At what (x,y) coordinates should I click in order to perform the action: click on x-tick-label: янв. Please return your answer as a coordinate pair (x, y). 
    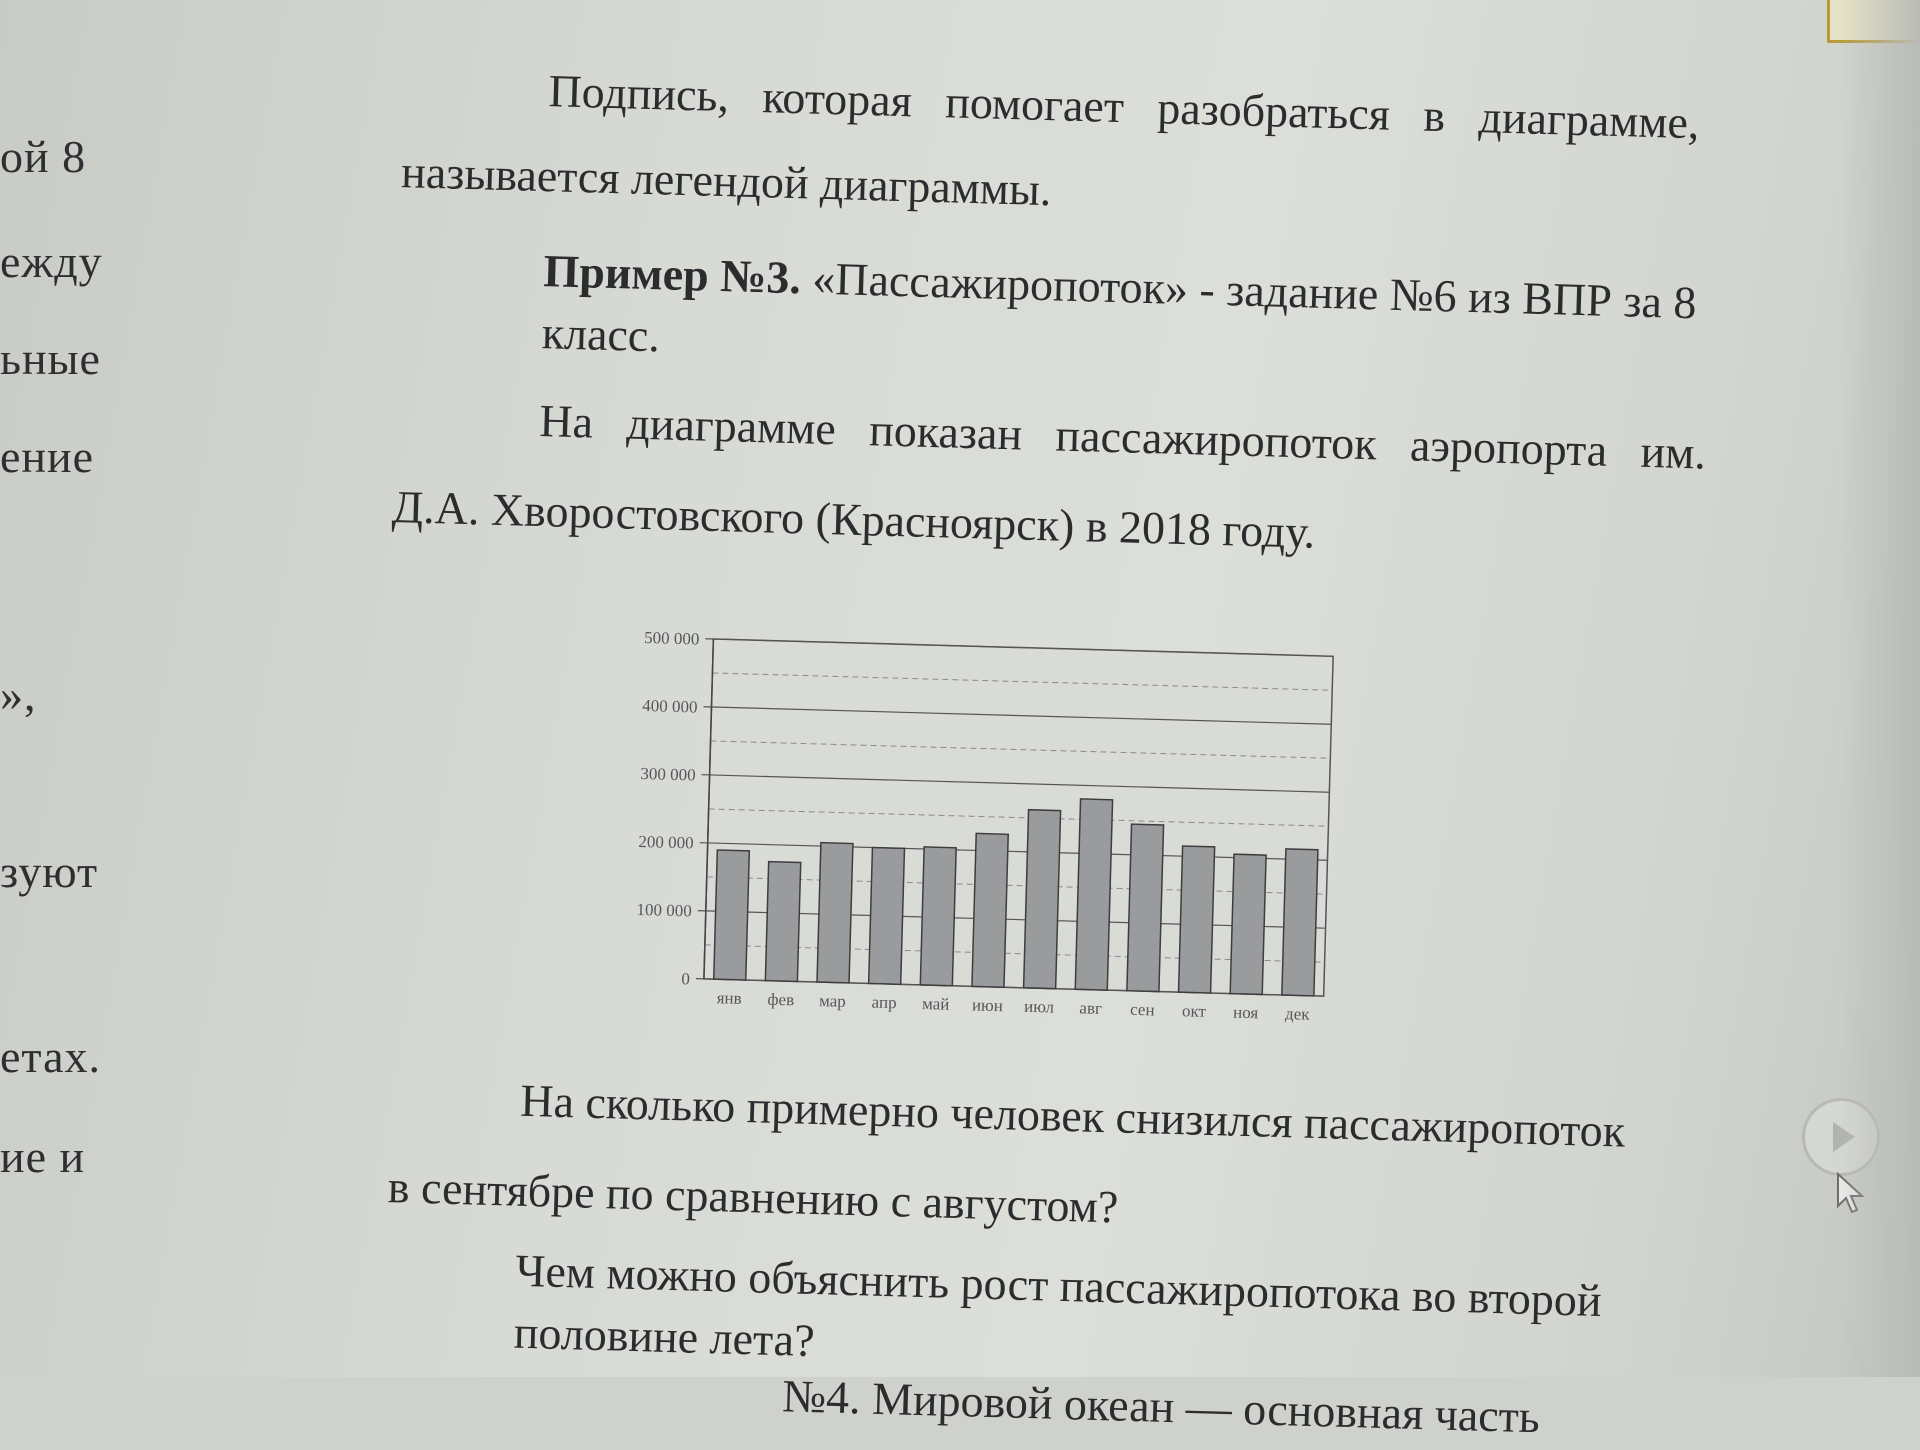
    Looking at the image, I should click on (728, 998).